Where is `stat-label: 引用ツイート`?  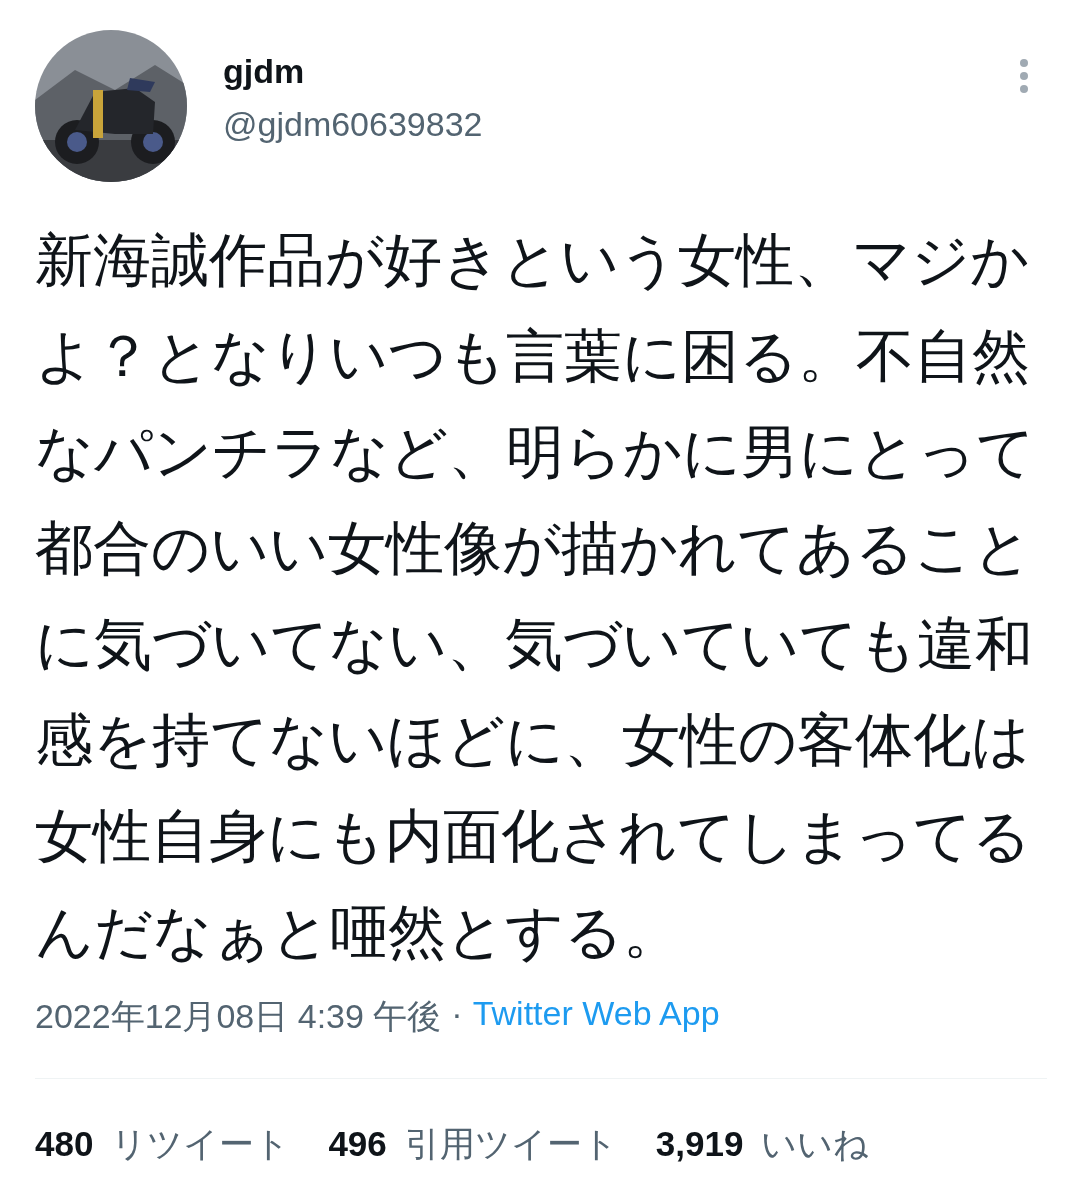 stat-label: 引用ツイート is located at coordinates (511, 1144).